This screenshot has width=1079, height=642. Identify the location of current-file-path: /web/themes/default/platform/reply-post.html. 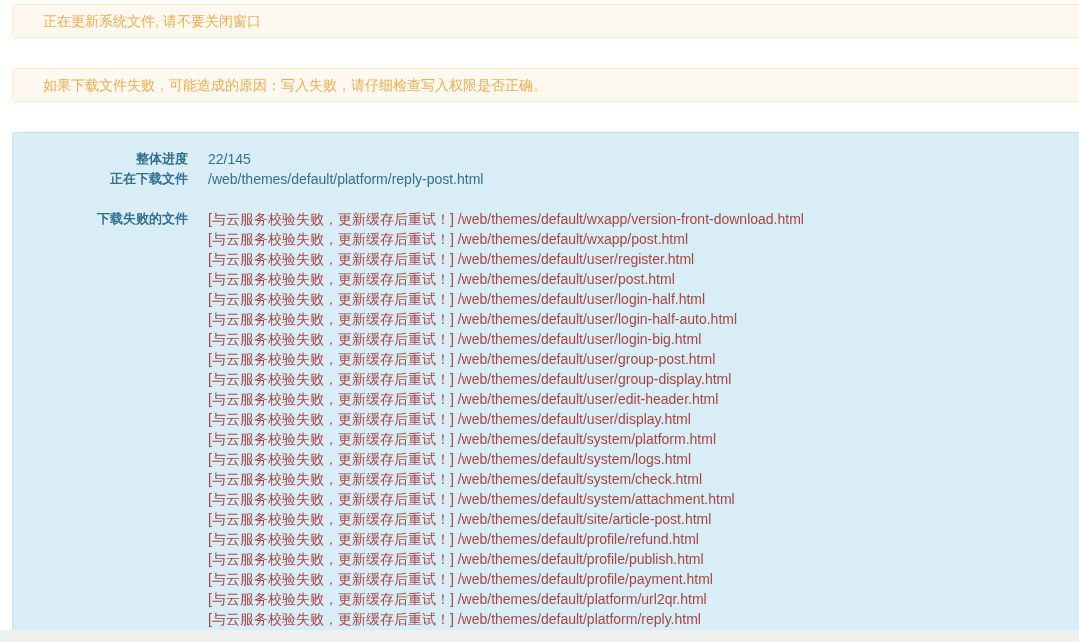
(346, 179).